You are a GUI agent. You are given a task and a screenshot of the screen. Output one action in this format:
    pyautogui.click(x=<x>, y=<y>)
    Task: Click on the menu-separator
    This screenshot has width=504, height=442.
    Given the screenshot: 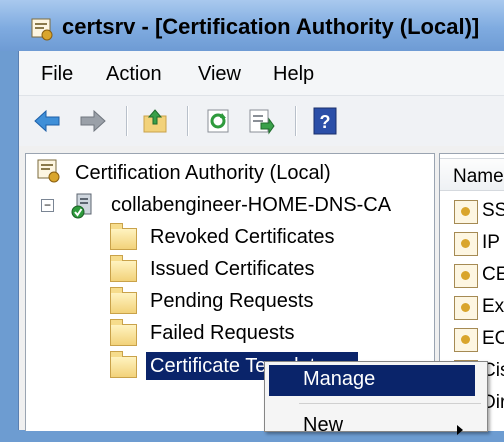 What is the action you would take?
    pyautogui.click(x=390, y=403)
    